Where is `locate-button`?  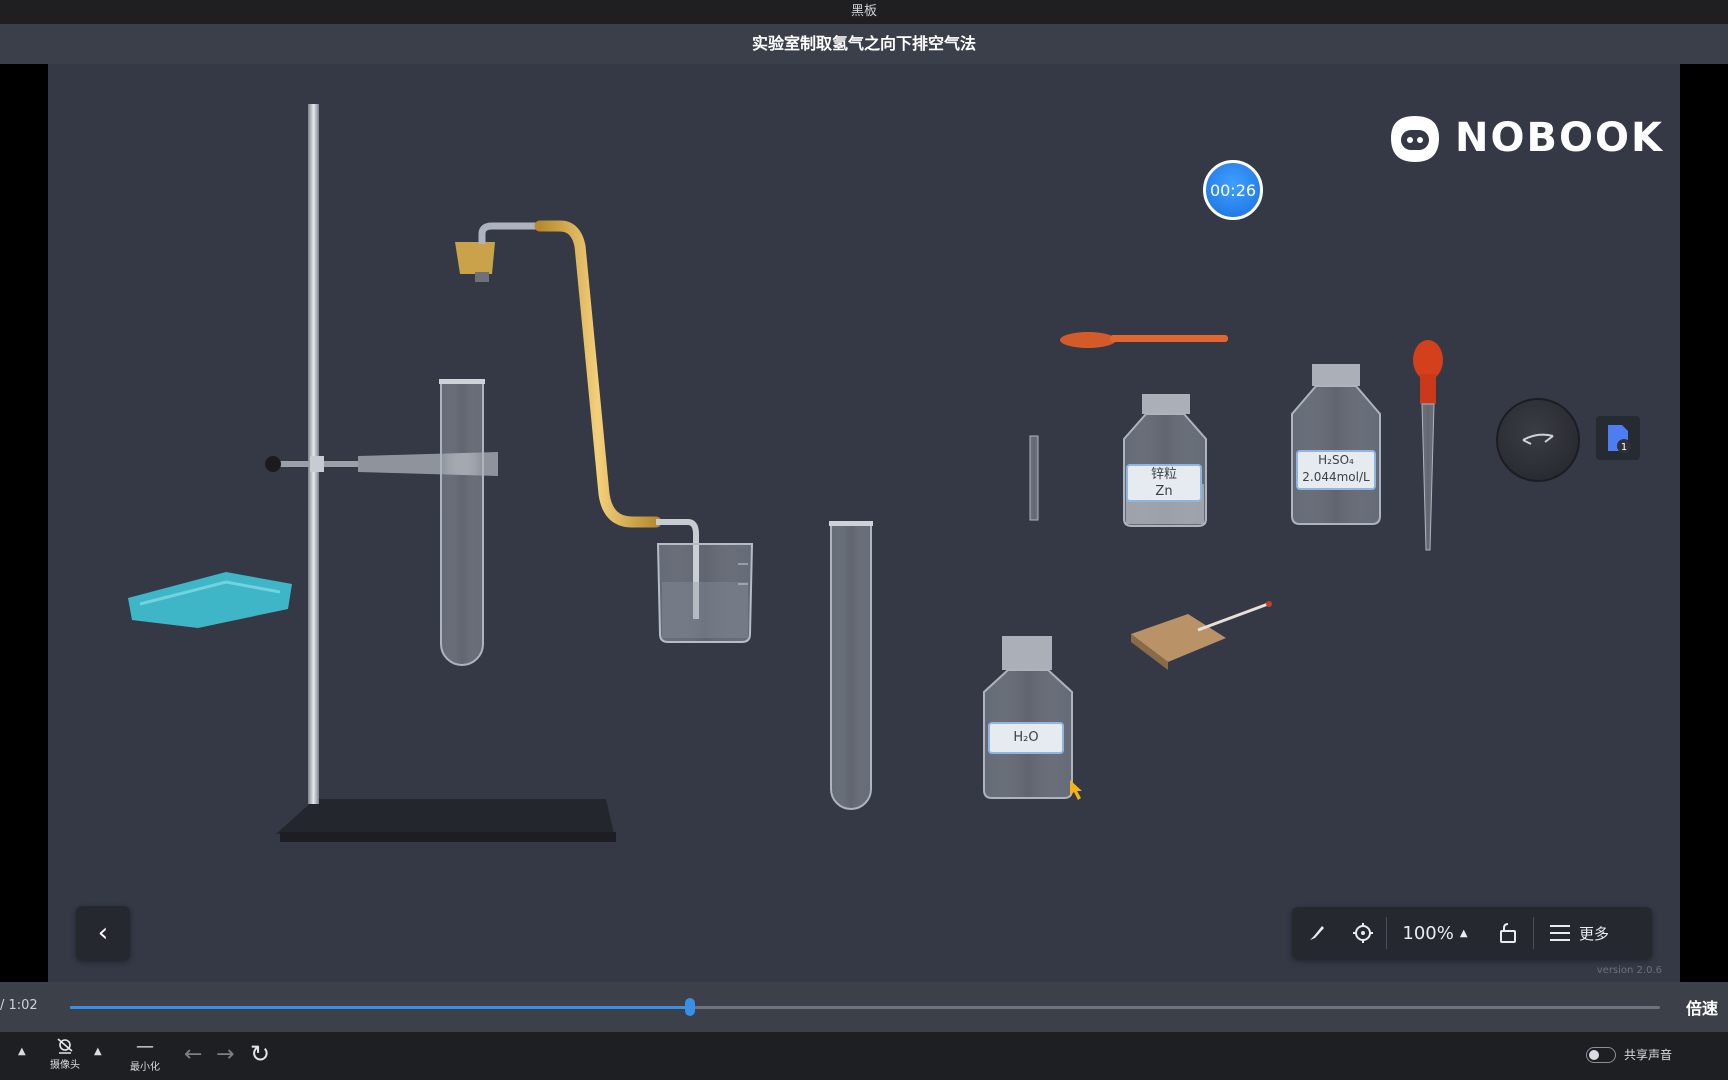
locate-button is located at coordinates (1363, 933).